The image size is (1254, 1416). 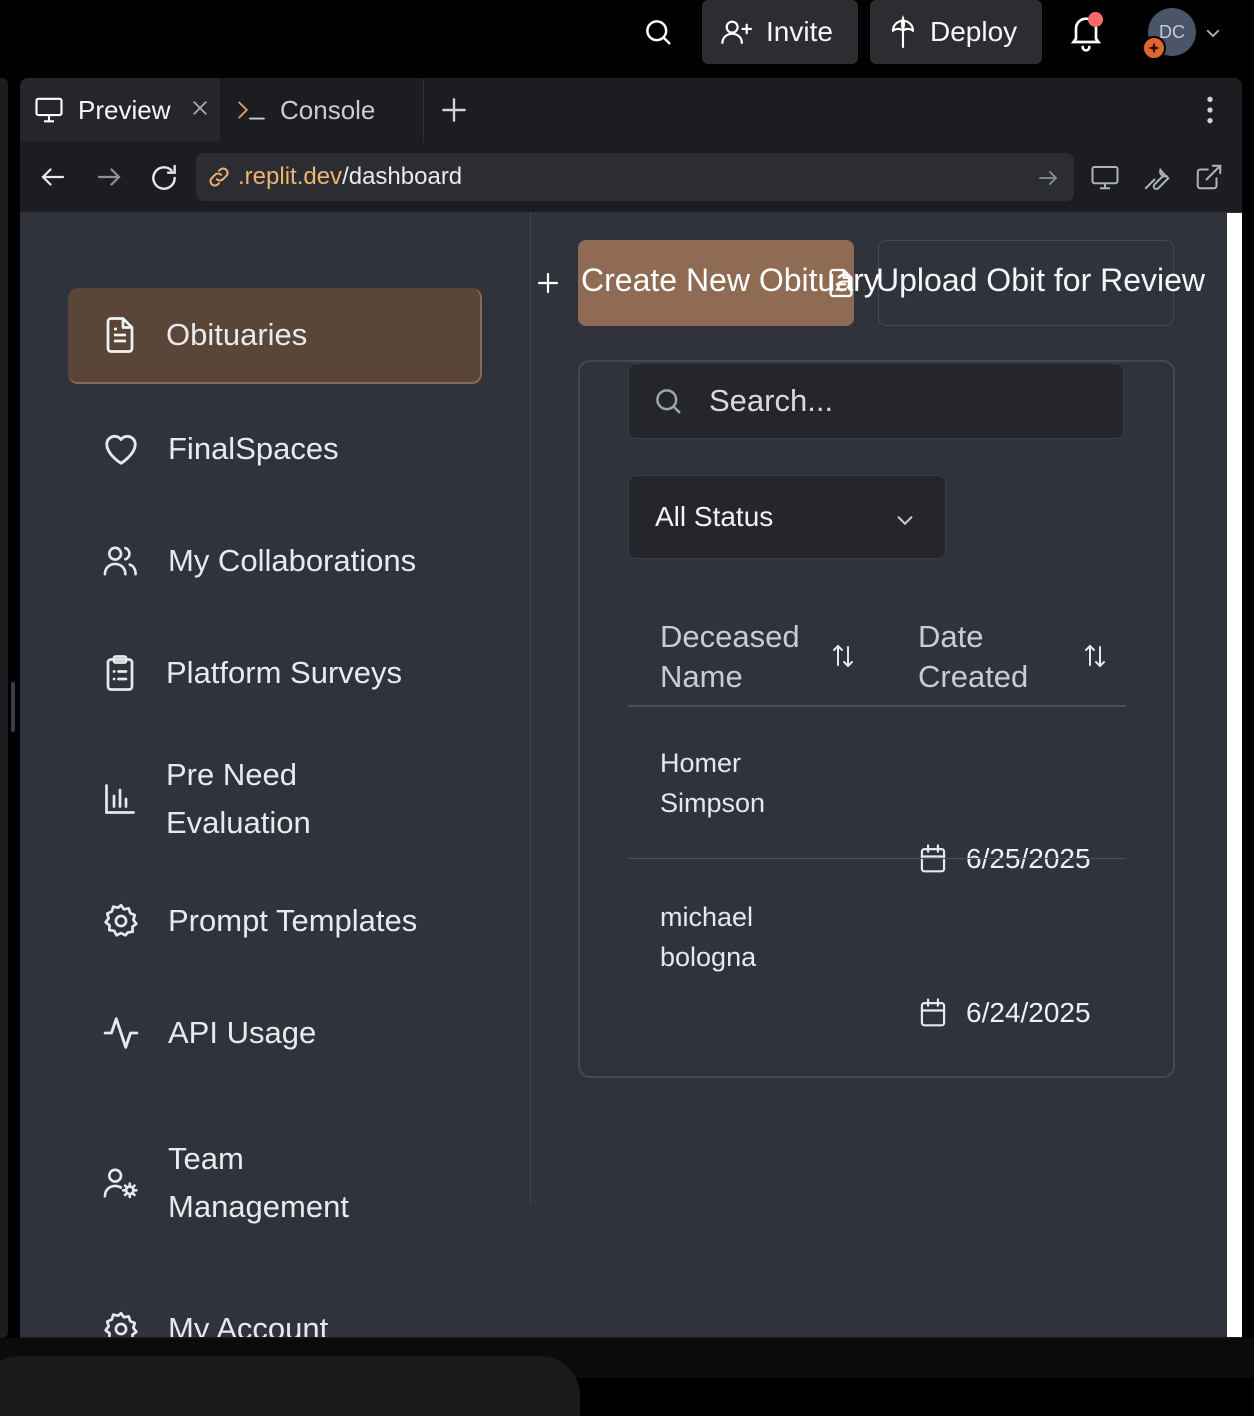 What do you see at coordinates (713, 783) in the screenshot?
I see `cell-deceased-name: Homer Simpson` at bounding box center [713, 783].